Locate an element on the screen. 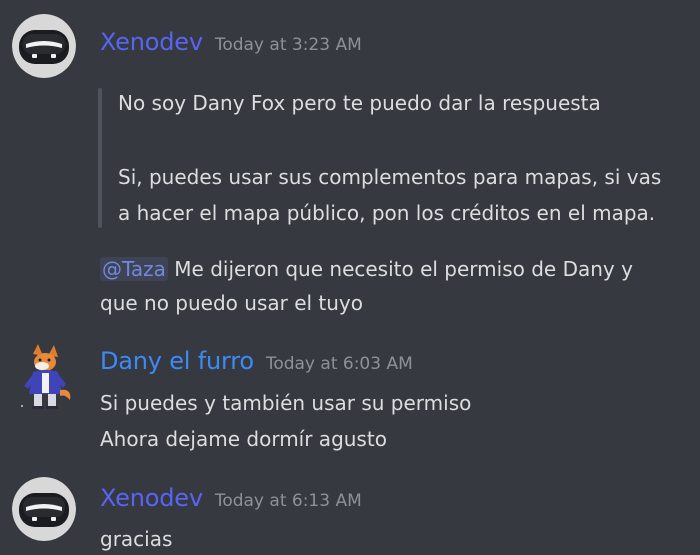 The width and height of the screenshot is (700, 555). message-header: Xenodev Today at 6:13 AM is located at coordinates (231, 498).